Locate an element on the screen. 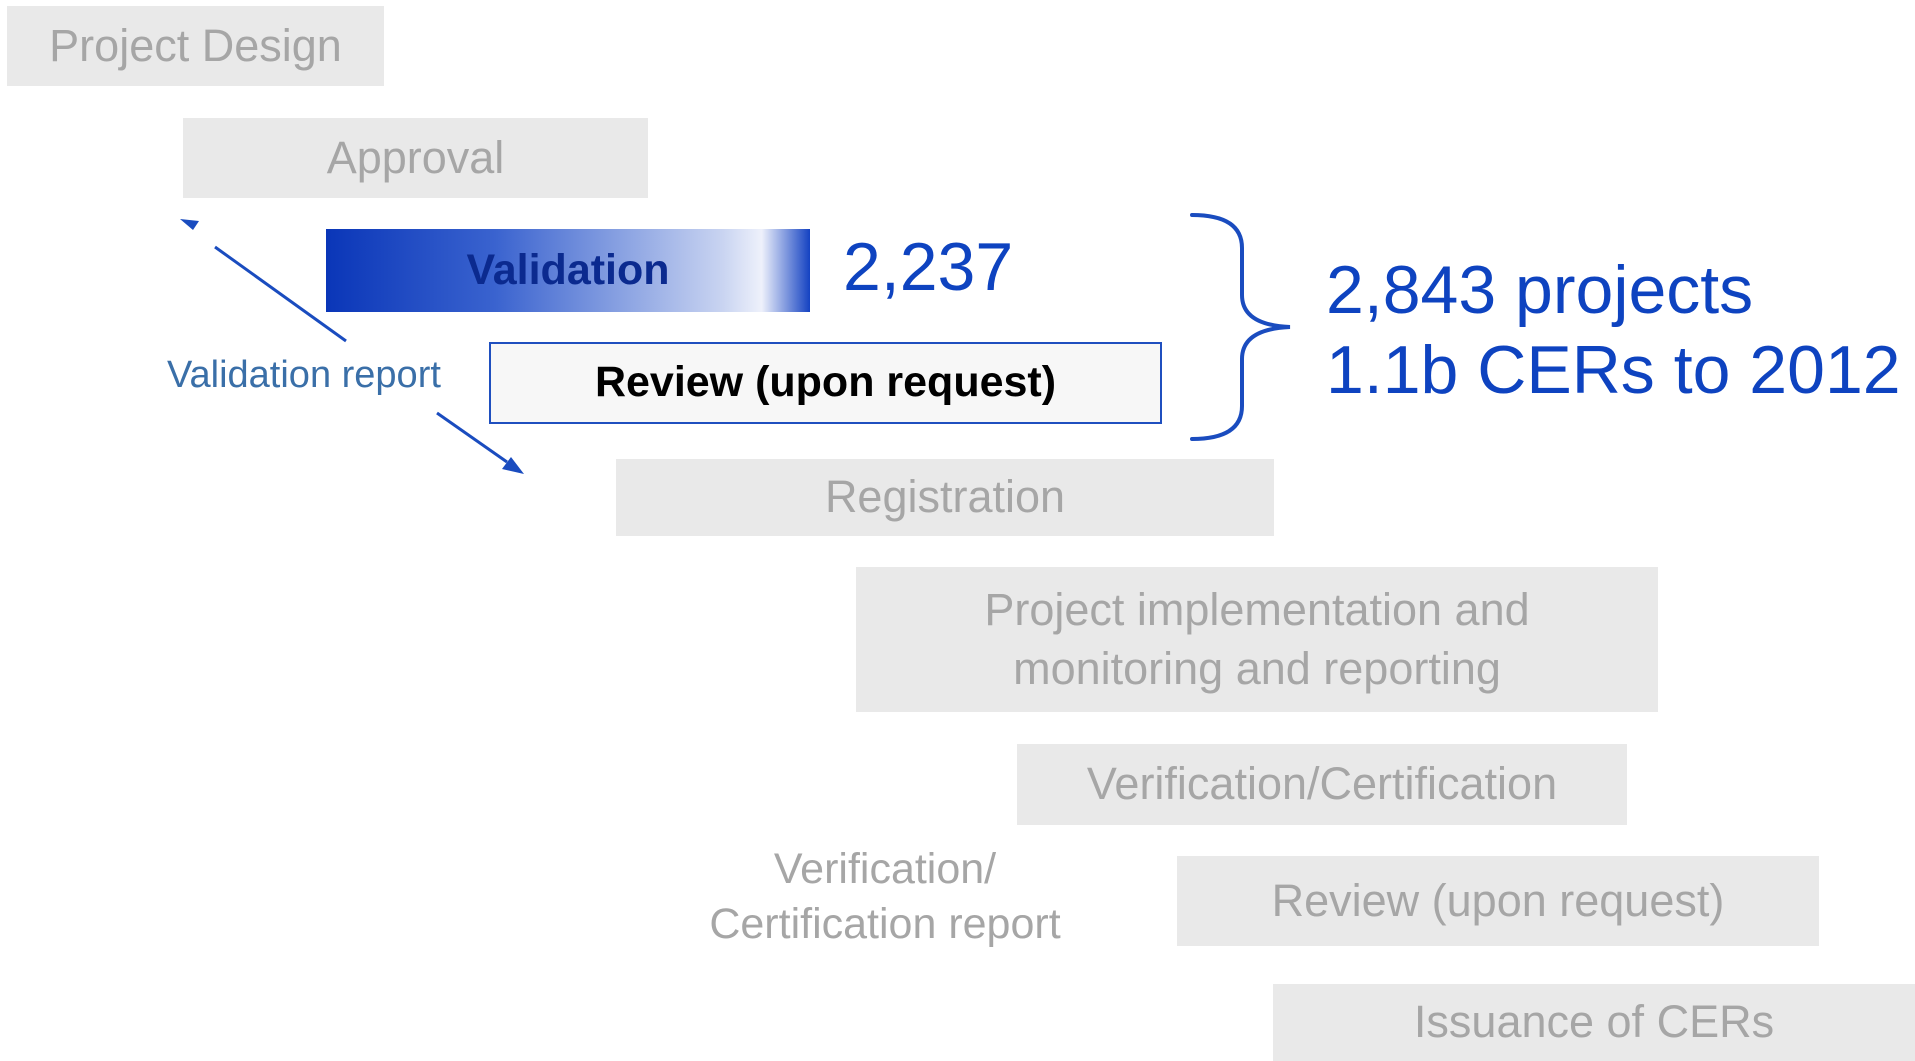 The height and width of the screenshot is (1061, 1915). issuance-step: Issuance of CERs is located at coordinates (1594, 1022).